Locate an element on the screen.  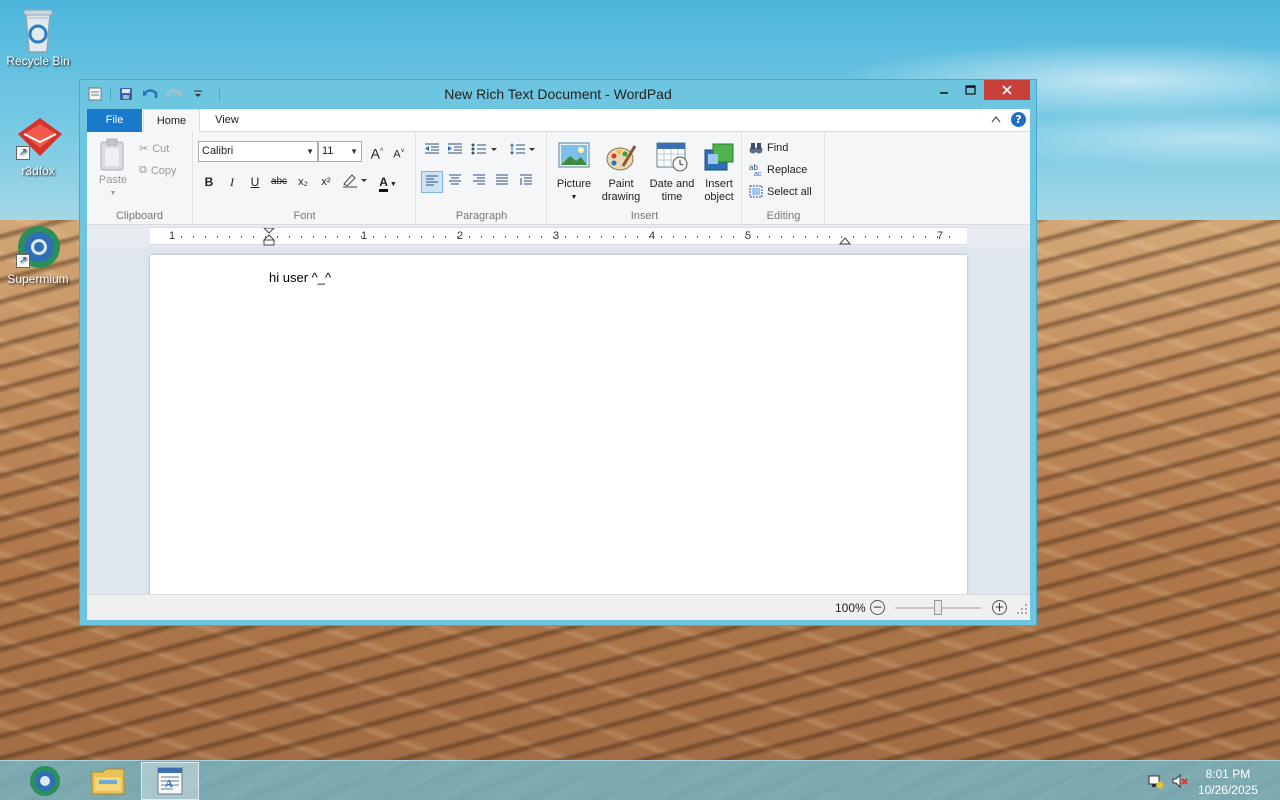
align-left-icon is located at coordinates (432, 180).